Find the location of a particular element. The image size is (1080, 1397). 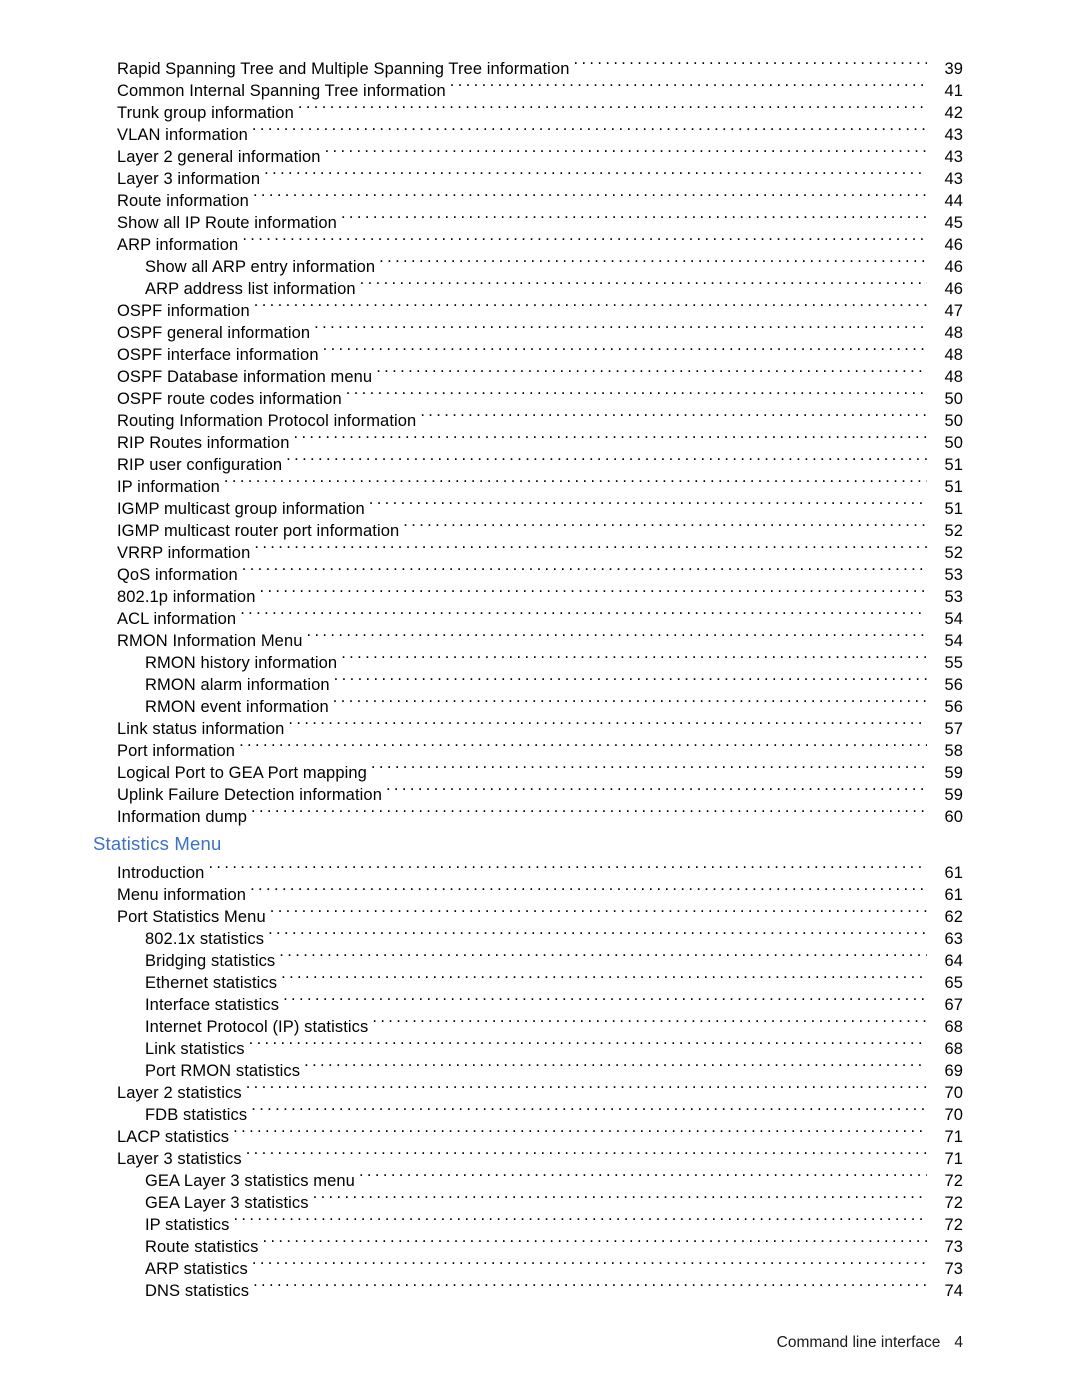

toc-entry-page-number: 42 is located at coordinates (953, 113).